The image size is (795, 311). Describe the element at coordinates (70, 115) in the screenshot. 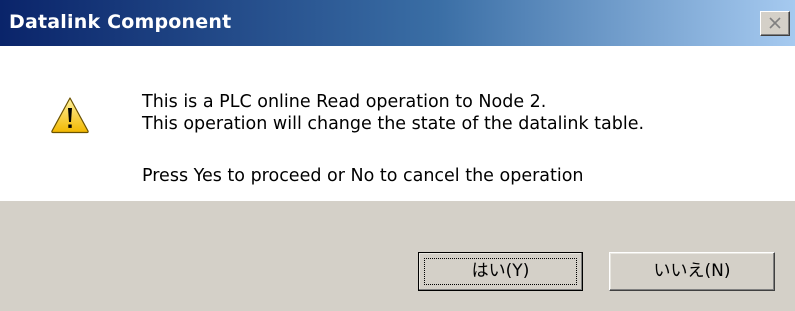

I see `warning-icon` at that location.